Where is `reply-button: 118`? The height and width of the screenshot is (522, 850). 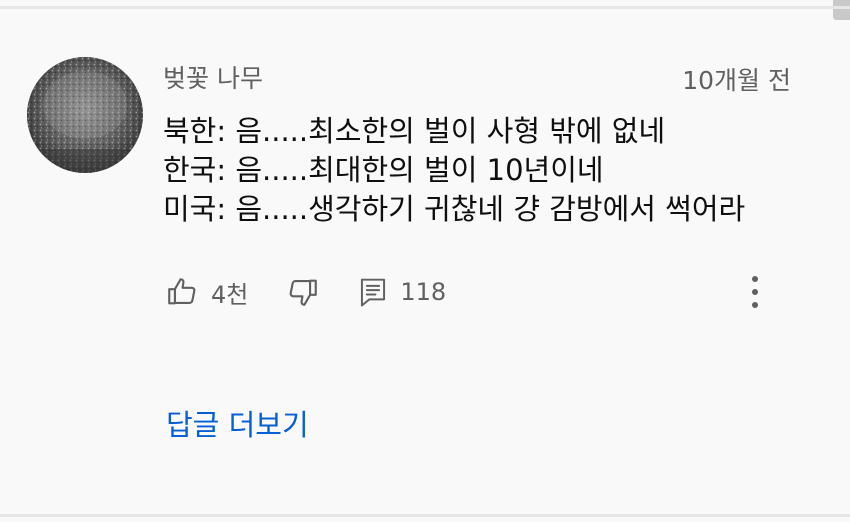
reply-button: 118 is located at coordinates (402, 292).